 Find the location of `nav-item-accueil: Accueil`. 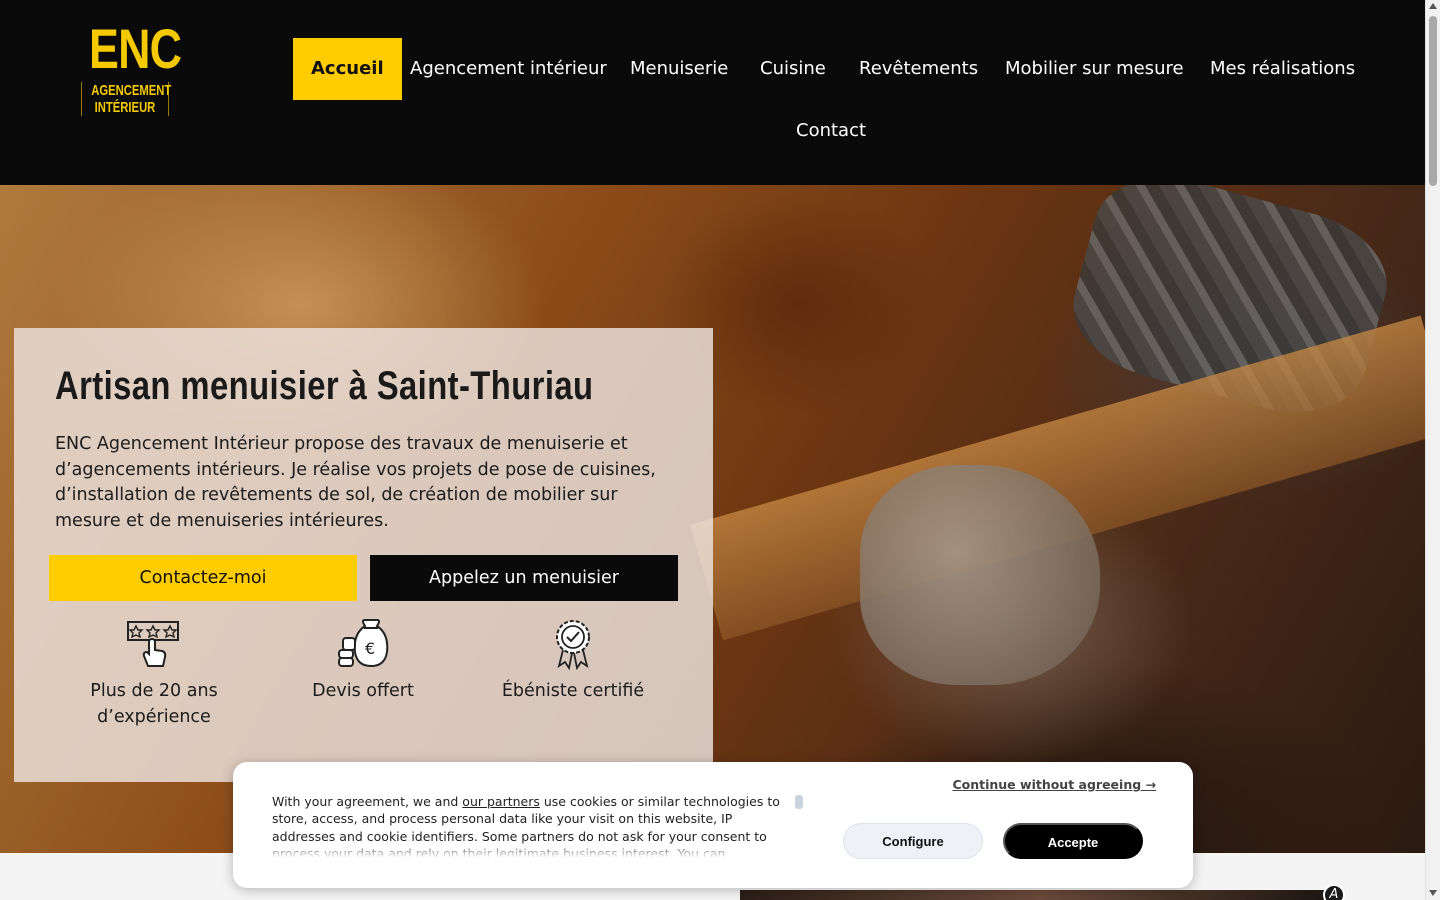

nav-item-accueil: Accueil is located at coordinates (347, 69).